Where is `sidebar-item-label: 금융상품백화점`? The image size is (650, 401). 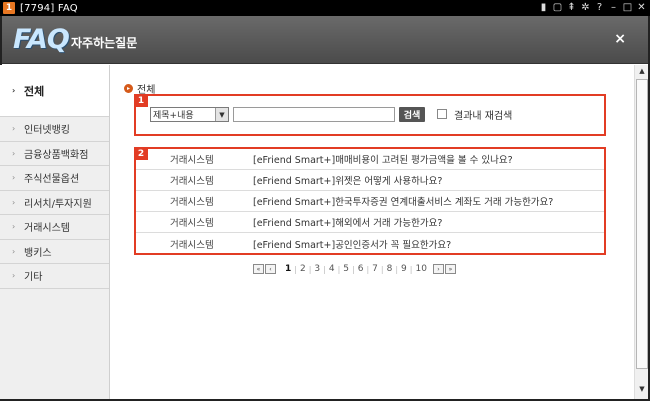 sidebar-item-label: 금융상품백화점 is located at coordinates (56, 155).